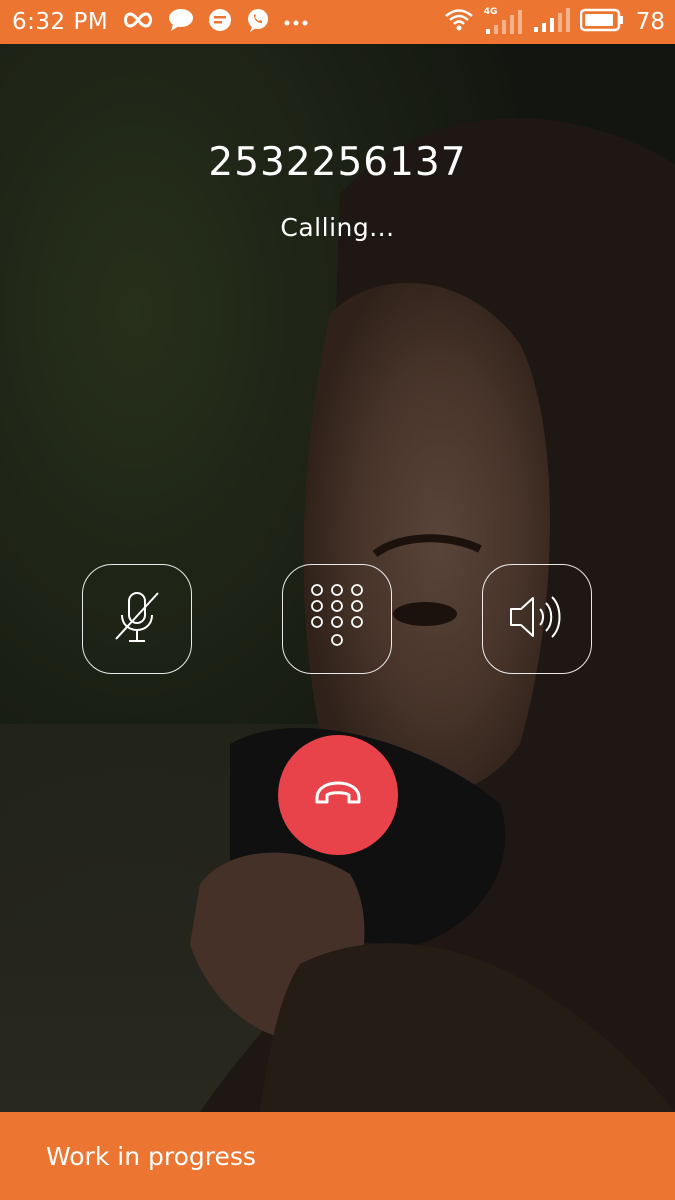 This screenshot has height=1200, width=675. What do you see at coordinates (650, 22) in the screenshot?
I see `battery-level: 78` at bounding box center [650, 22].